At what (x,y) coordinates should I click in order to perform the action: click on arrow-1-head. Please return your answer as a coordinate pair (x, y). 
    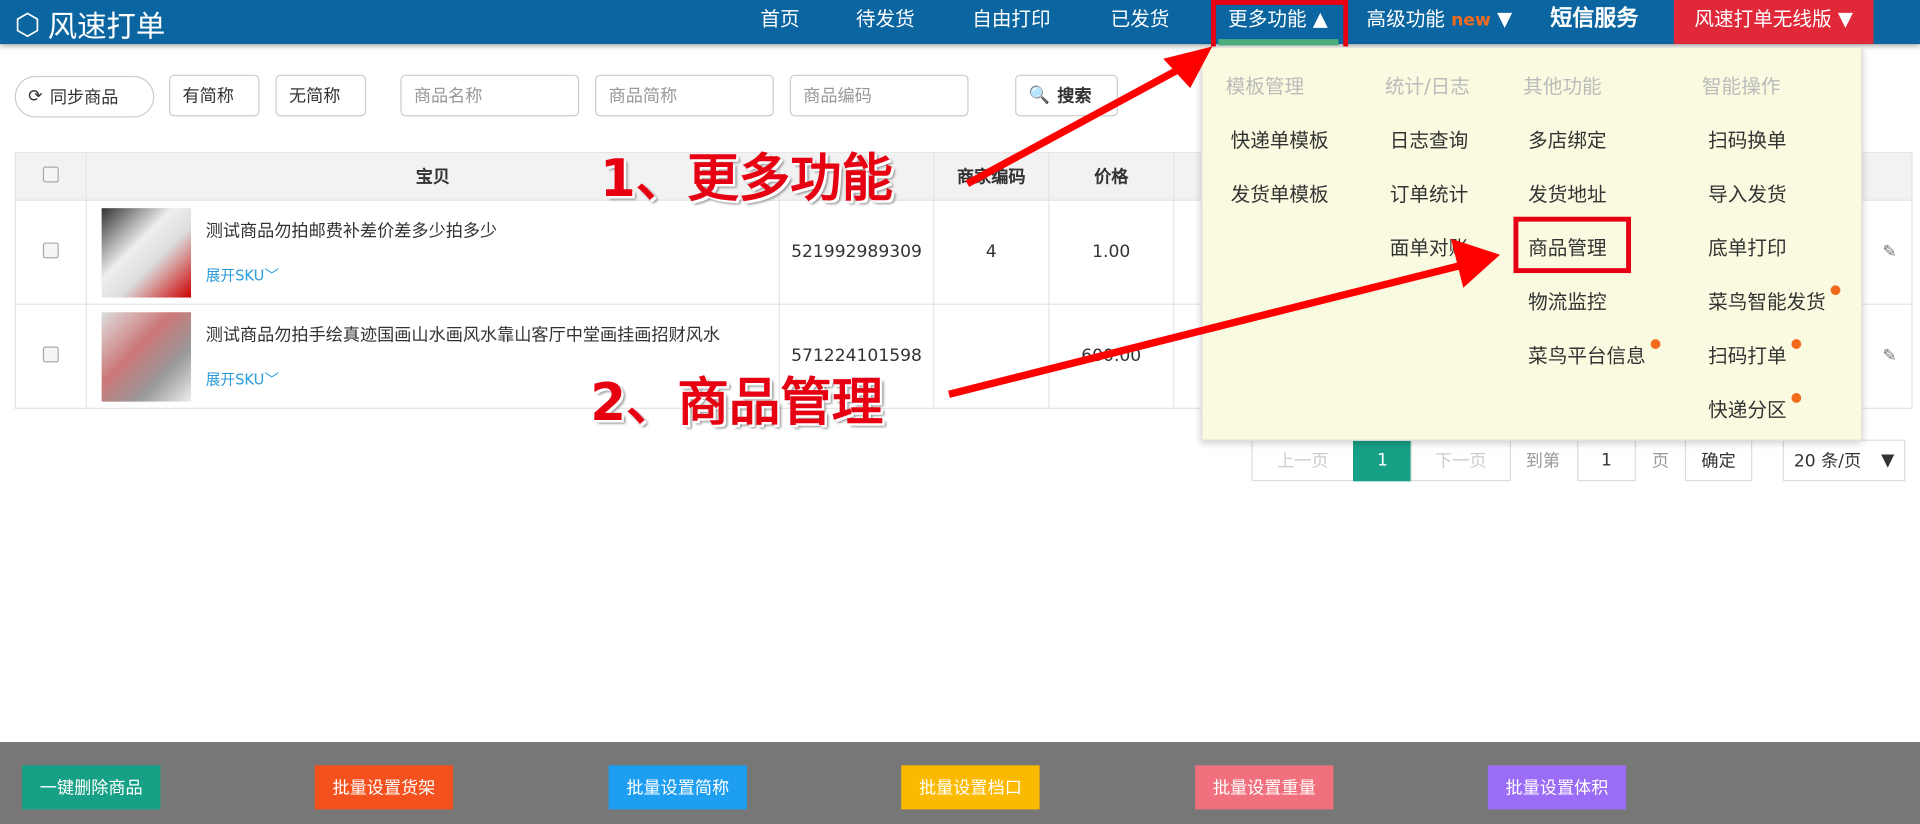
    Looking at the image, I should click on (1188, 67).